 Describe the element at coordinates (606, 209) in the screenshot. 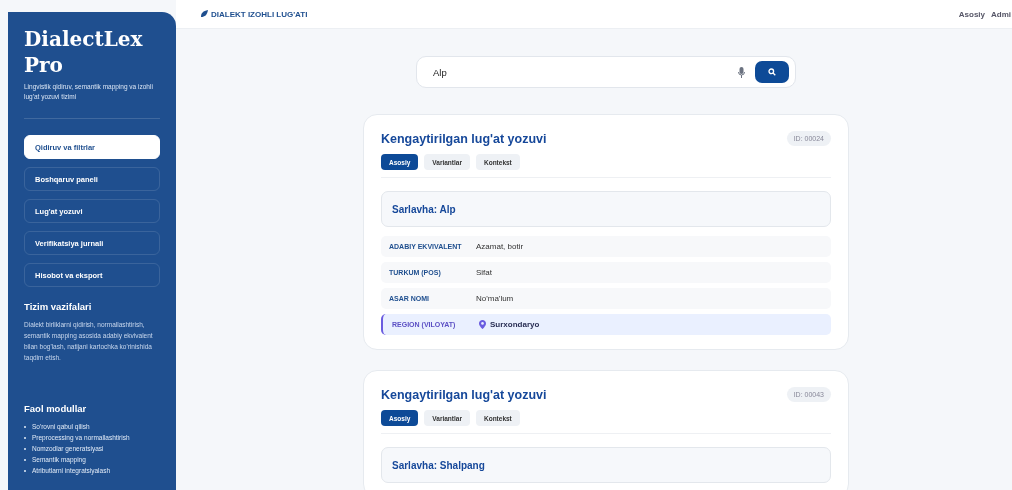

I see `entry-heading: Sarlavha: Alp` at that location.